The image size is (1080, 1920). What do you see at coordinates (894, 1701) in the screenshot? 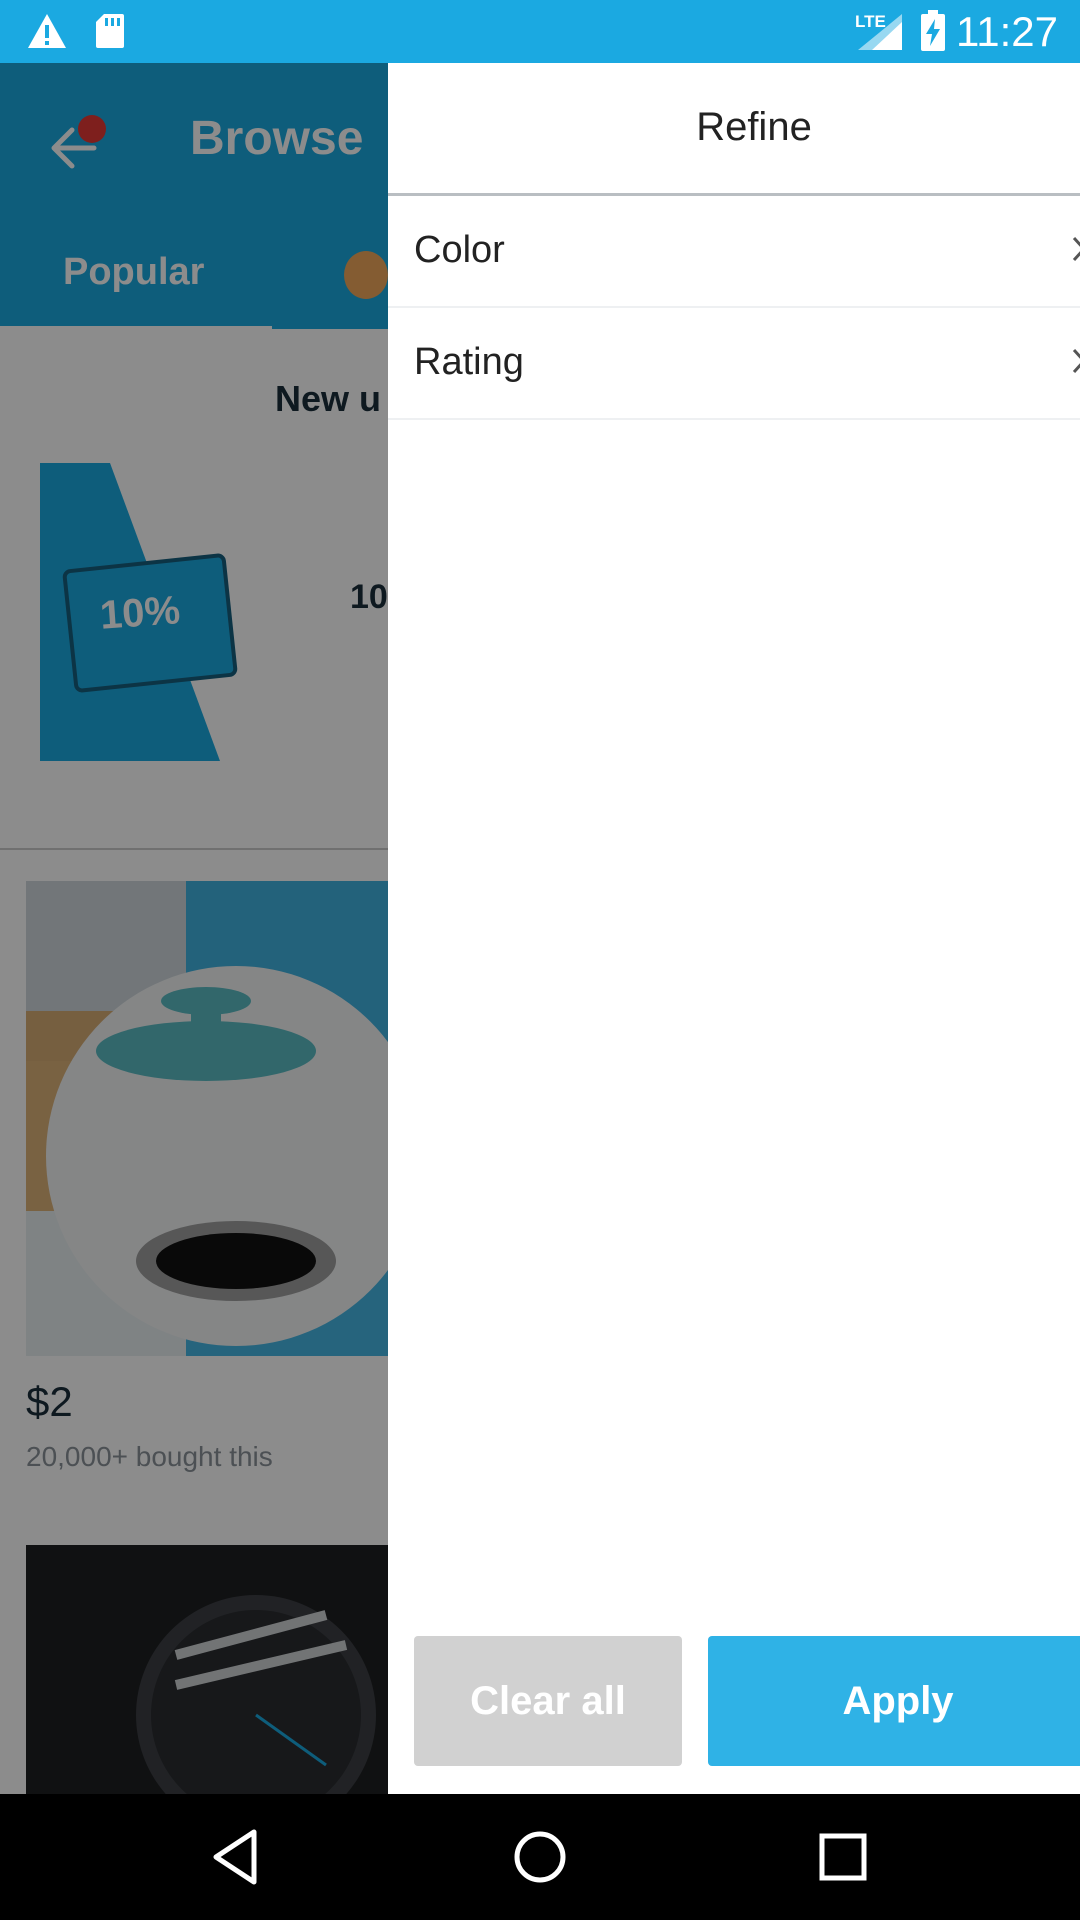
I see `apply-button: Apply` at bounding box center [894, 1701].